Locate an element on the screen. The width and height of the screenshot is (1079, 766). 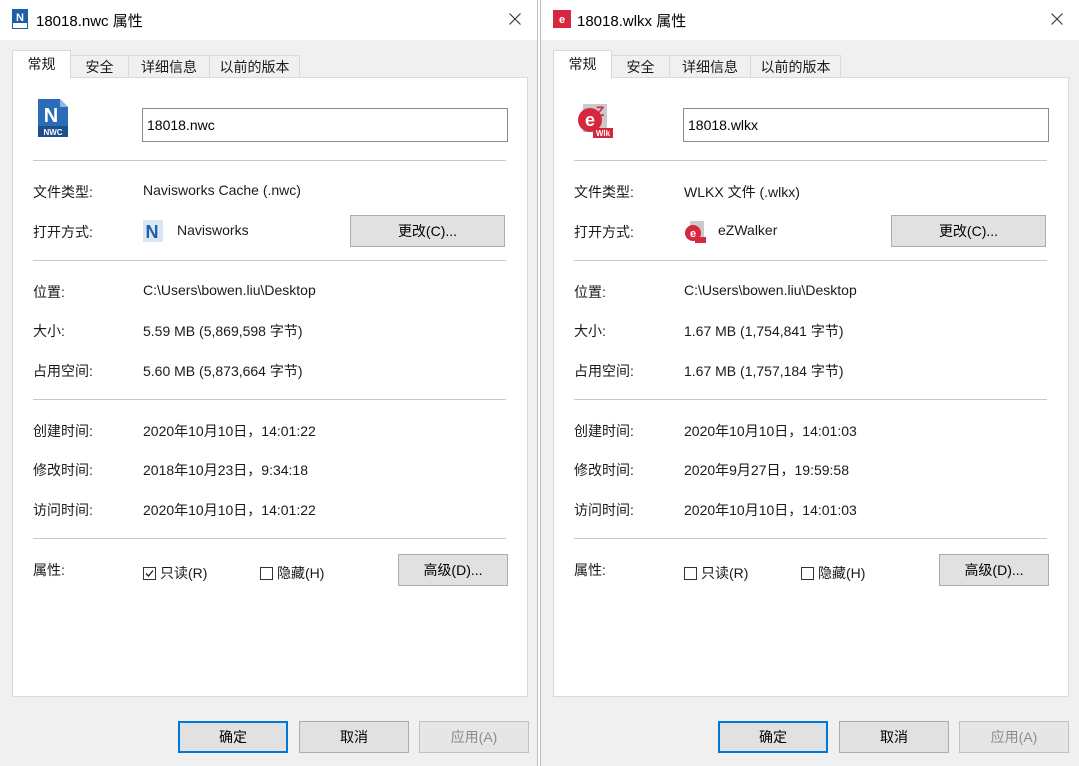
created-value: 2020年10月10日，14:01:03 is located at coordinates (770, 431).